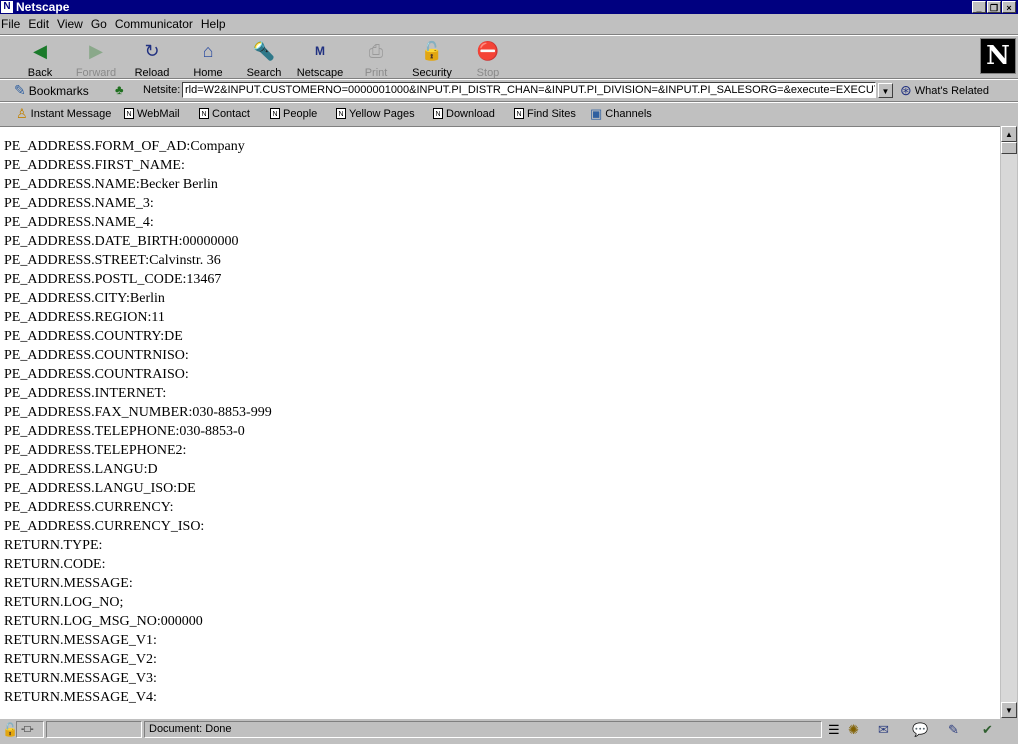  Describe the element at coordinates (80, 678) in the screenshot. I see `content-line: RETURN.MESSAGE_V3:` at that location.